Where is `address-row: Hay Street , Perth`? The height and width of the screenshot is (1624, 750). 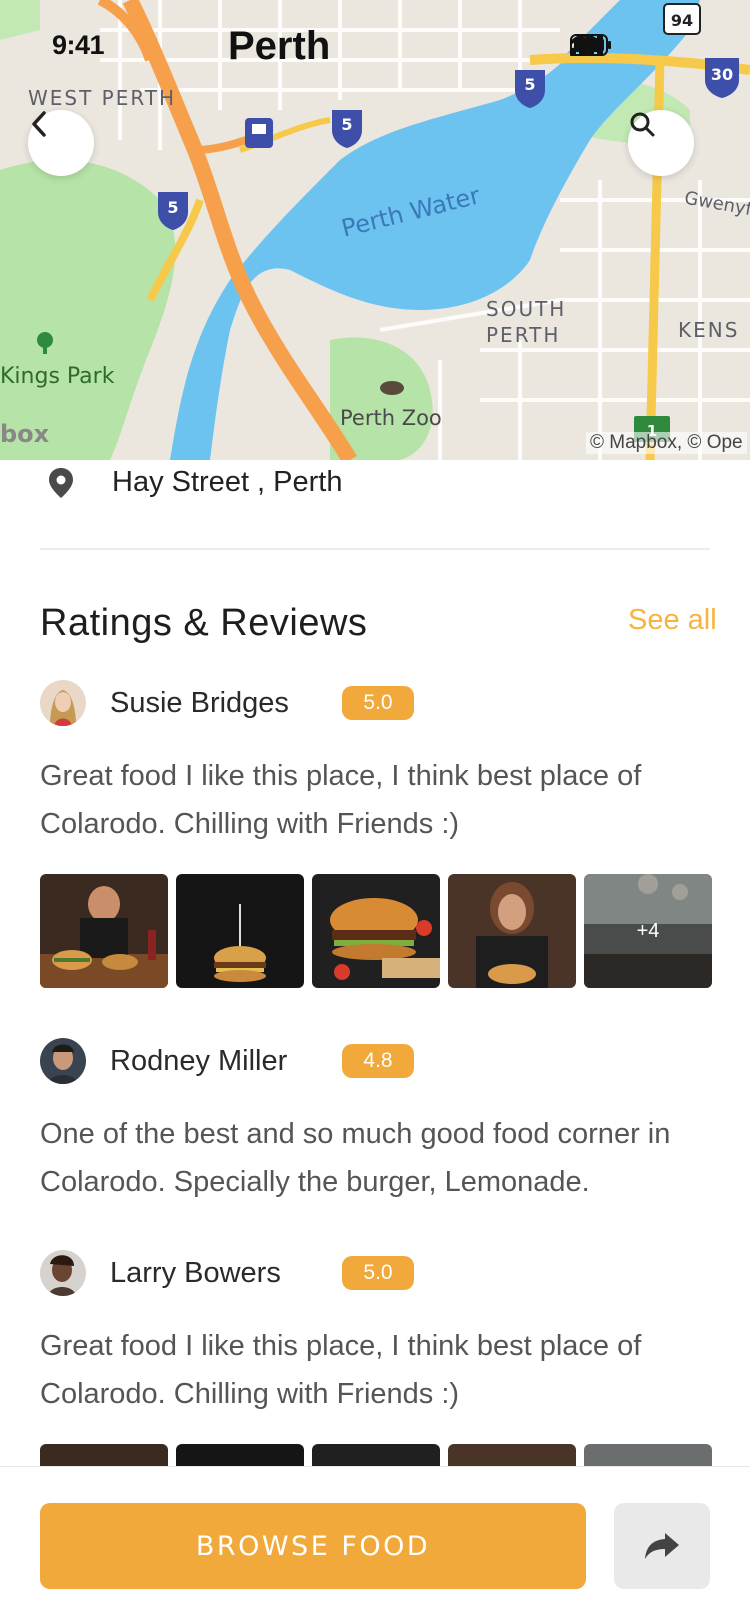
address-row: Hay Street , Perth is located at coordinates (195, 482).